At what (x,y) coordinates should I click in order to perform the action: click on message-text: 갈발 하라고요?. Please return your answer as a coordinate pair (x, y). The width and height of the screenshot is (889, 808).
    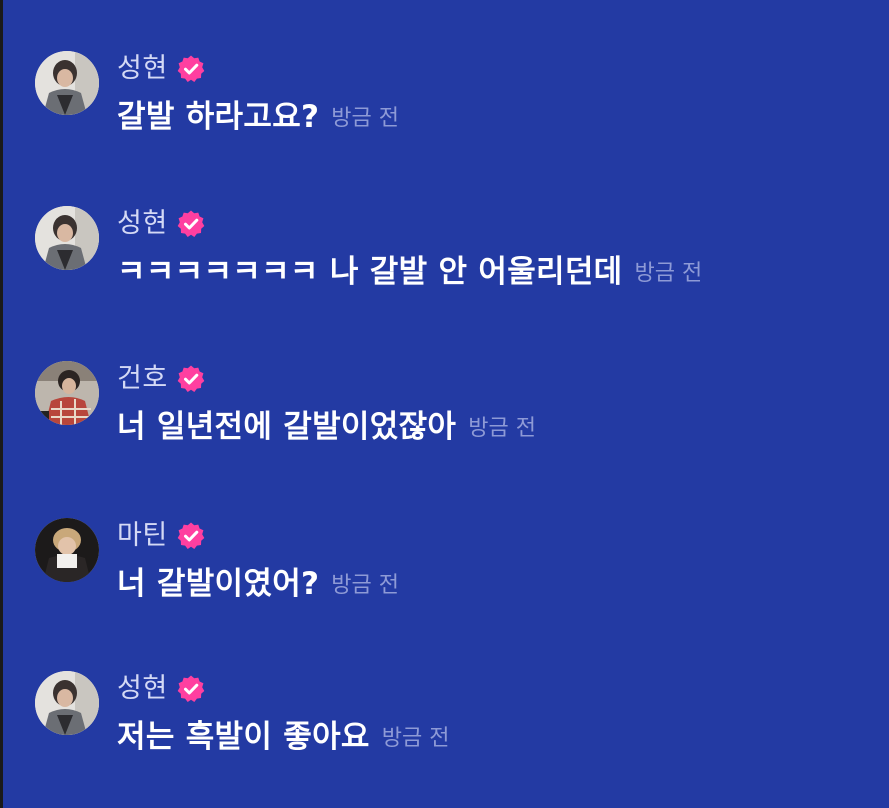
    Looking at the image, I should click on (218, 117).